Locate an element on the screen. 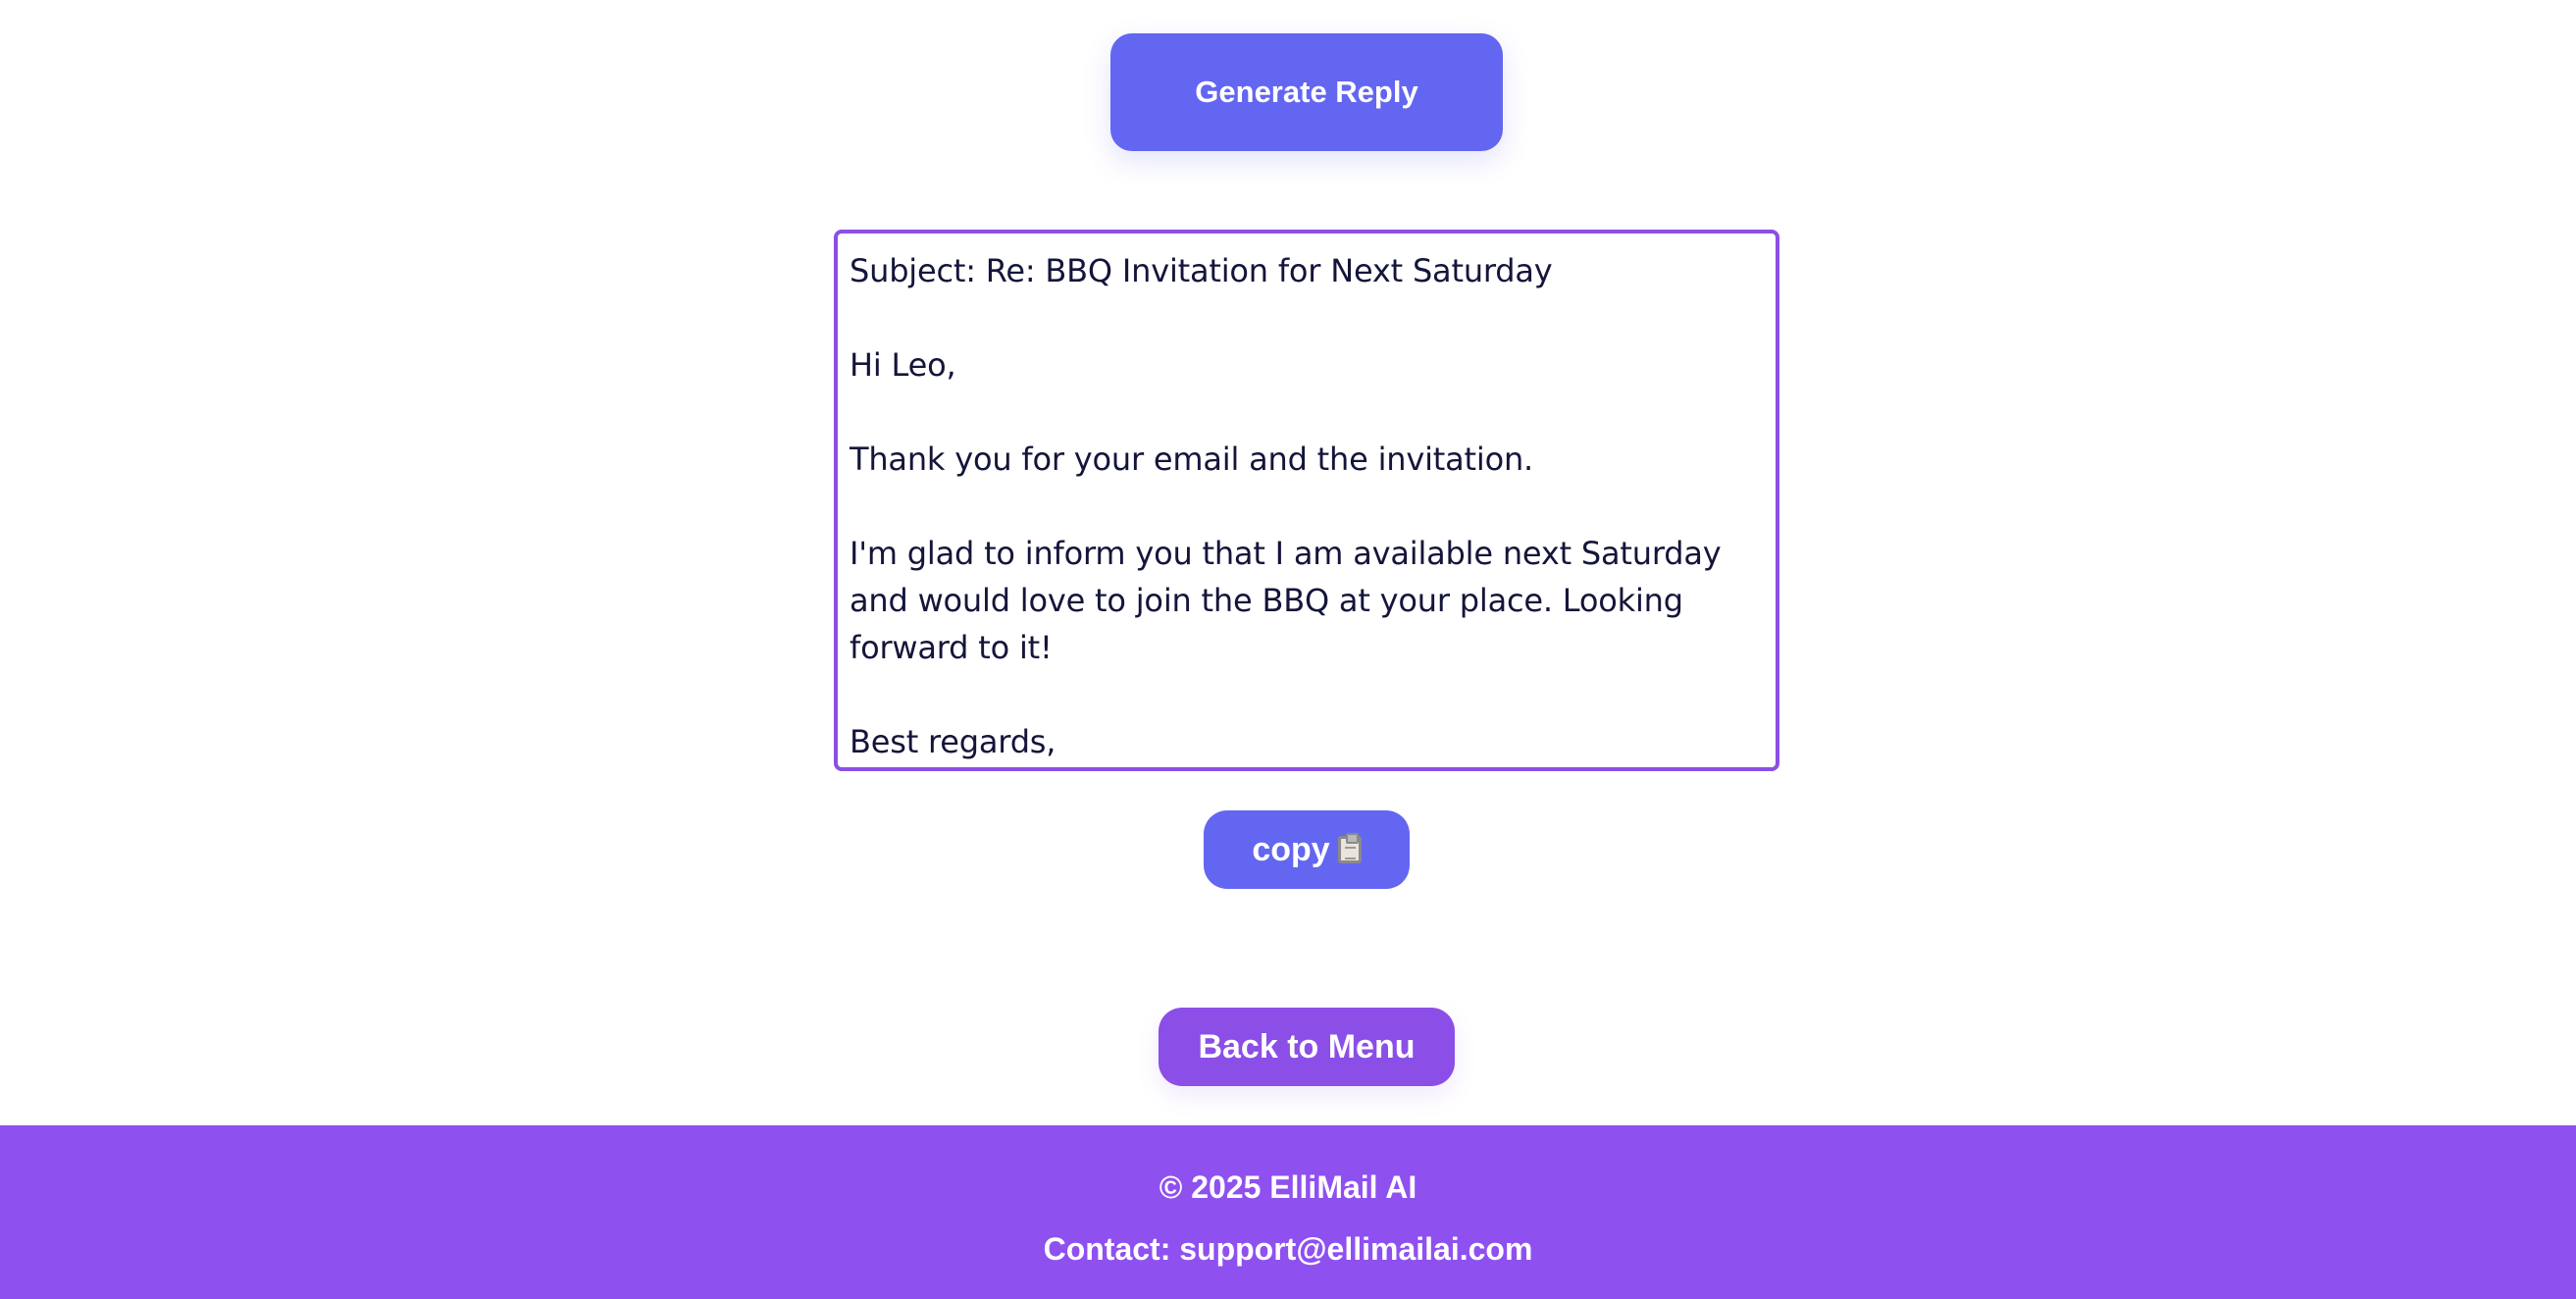 The image size is (2576, 1299). generate-reply-button: Generate Reply is located at coordinates (1306, 92).